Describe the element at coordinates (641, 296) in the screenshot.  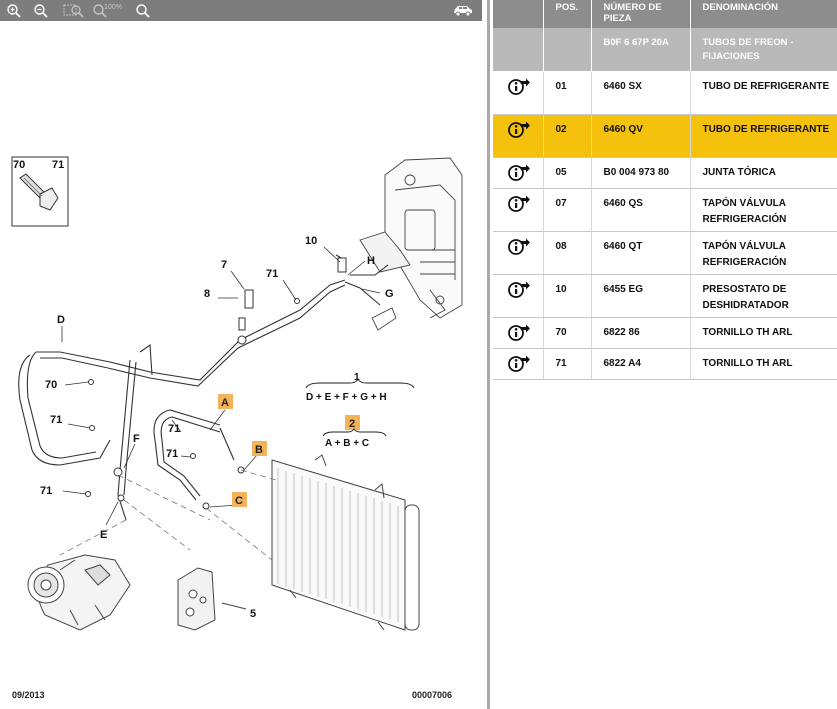
I see `row-part-number: 6455 EG` at that location.